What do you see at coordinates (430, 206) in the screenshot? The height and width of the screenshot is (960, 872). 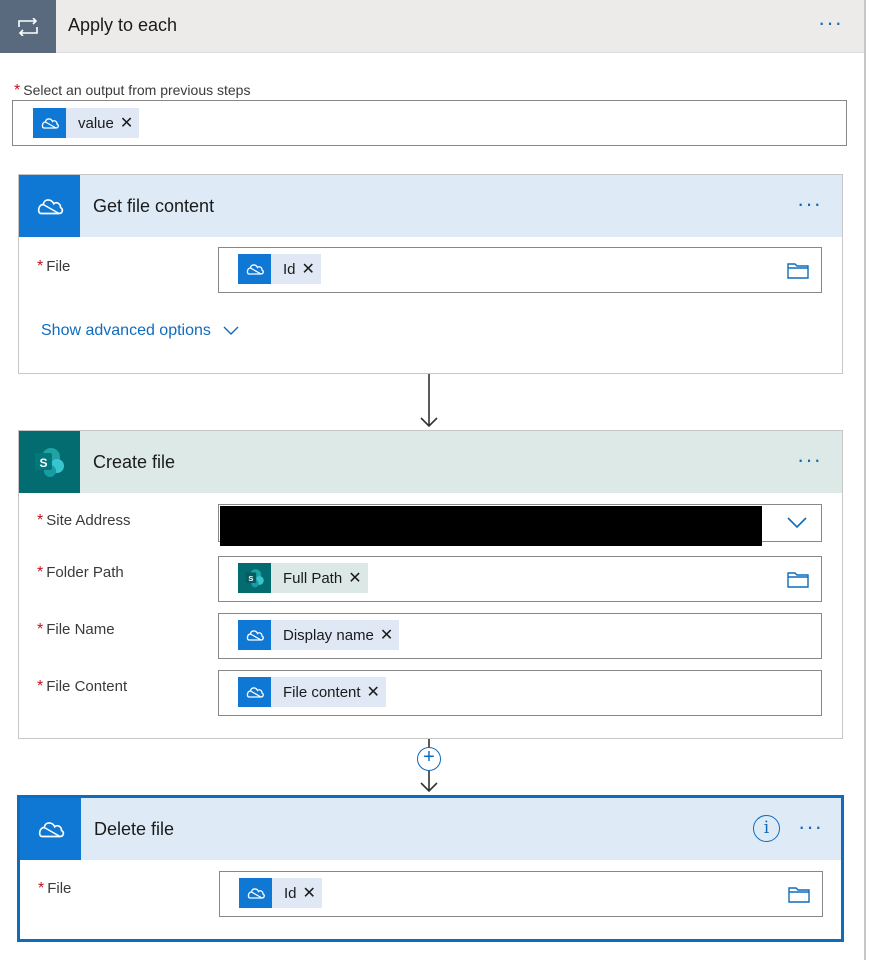 I see `get-file-content-header: Get file content ···` at bounding box center [430, 206].